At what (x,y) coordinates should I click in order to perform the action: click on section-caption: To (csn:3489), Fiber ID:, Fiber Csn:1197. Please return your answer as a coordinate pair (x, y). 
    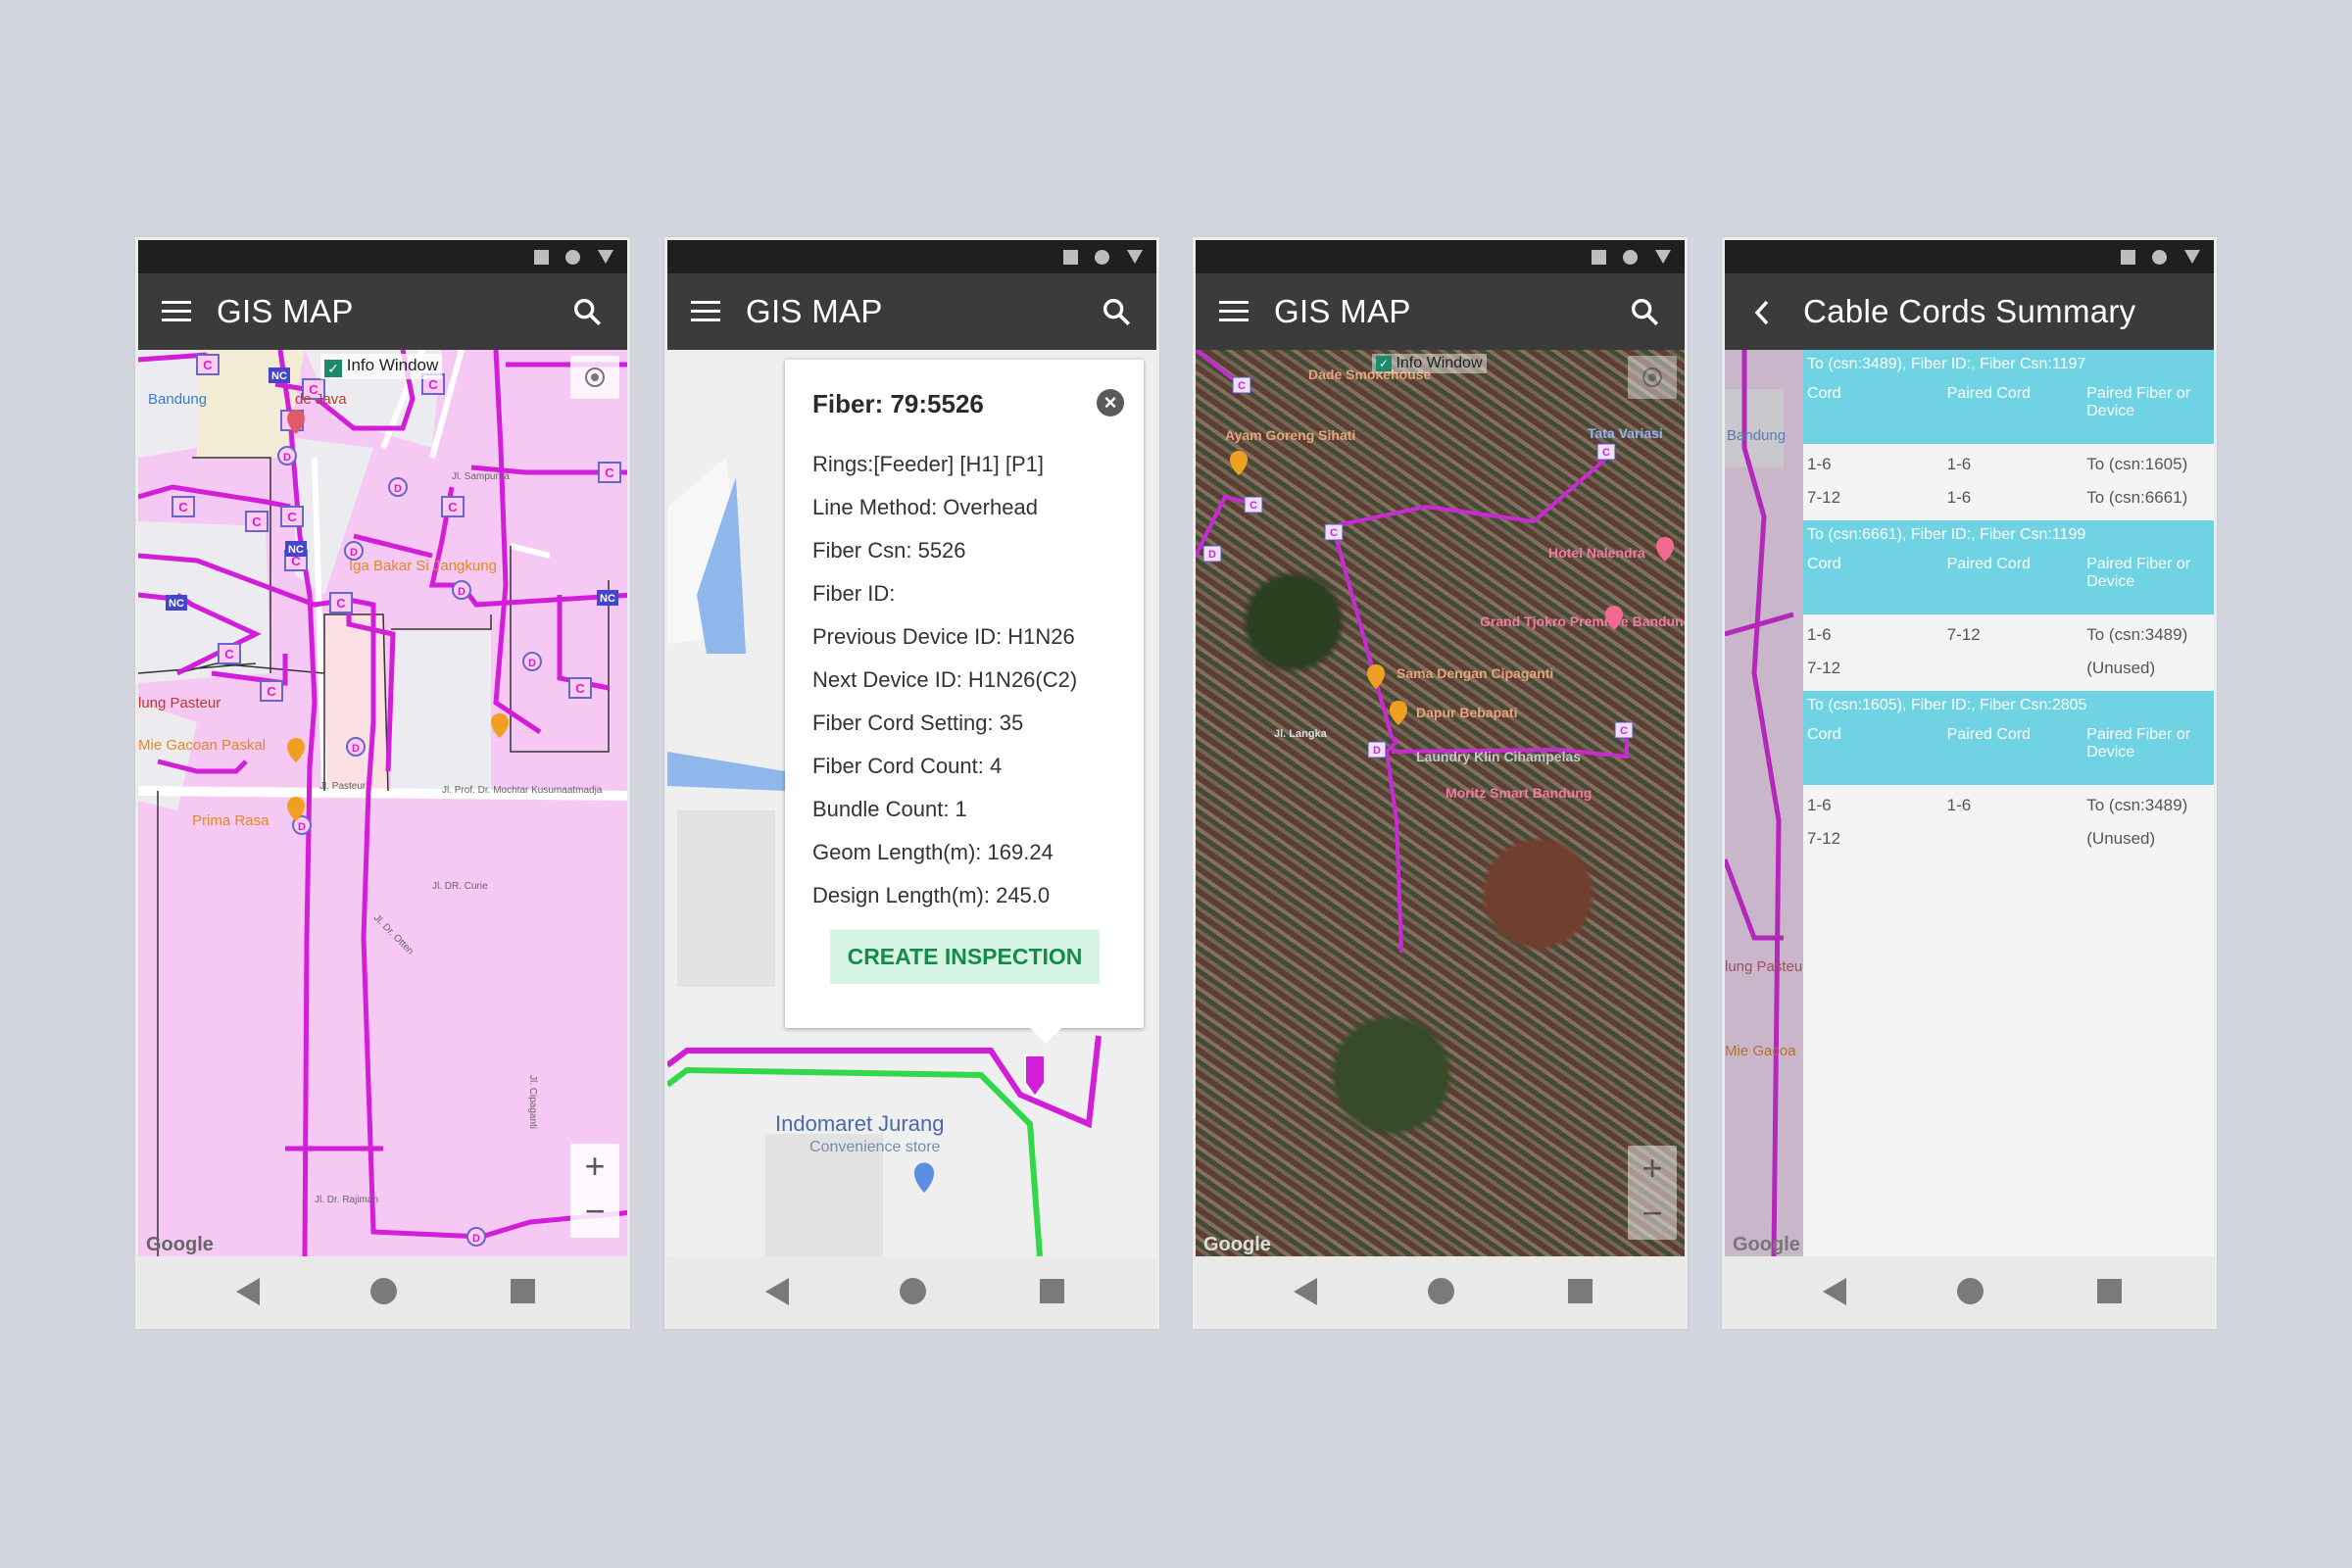
    Looking at the image, I should click on (1946, 364).